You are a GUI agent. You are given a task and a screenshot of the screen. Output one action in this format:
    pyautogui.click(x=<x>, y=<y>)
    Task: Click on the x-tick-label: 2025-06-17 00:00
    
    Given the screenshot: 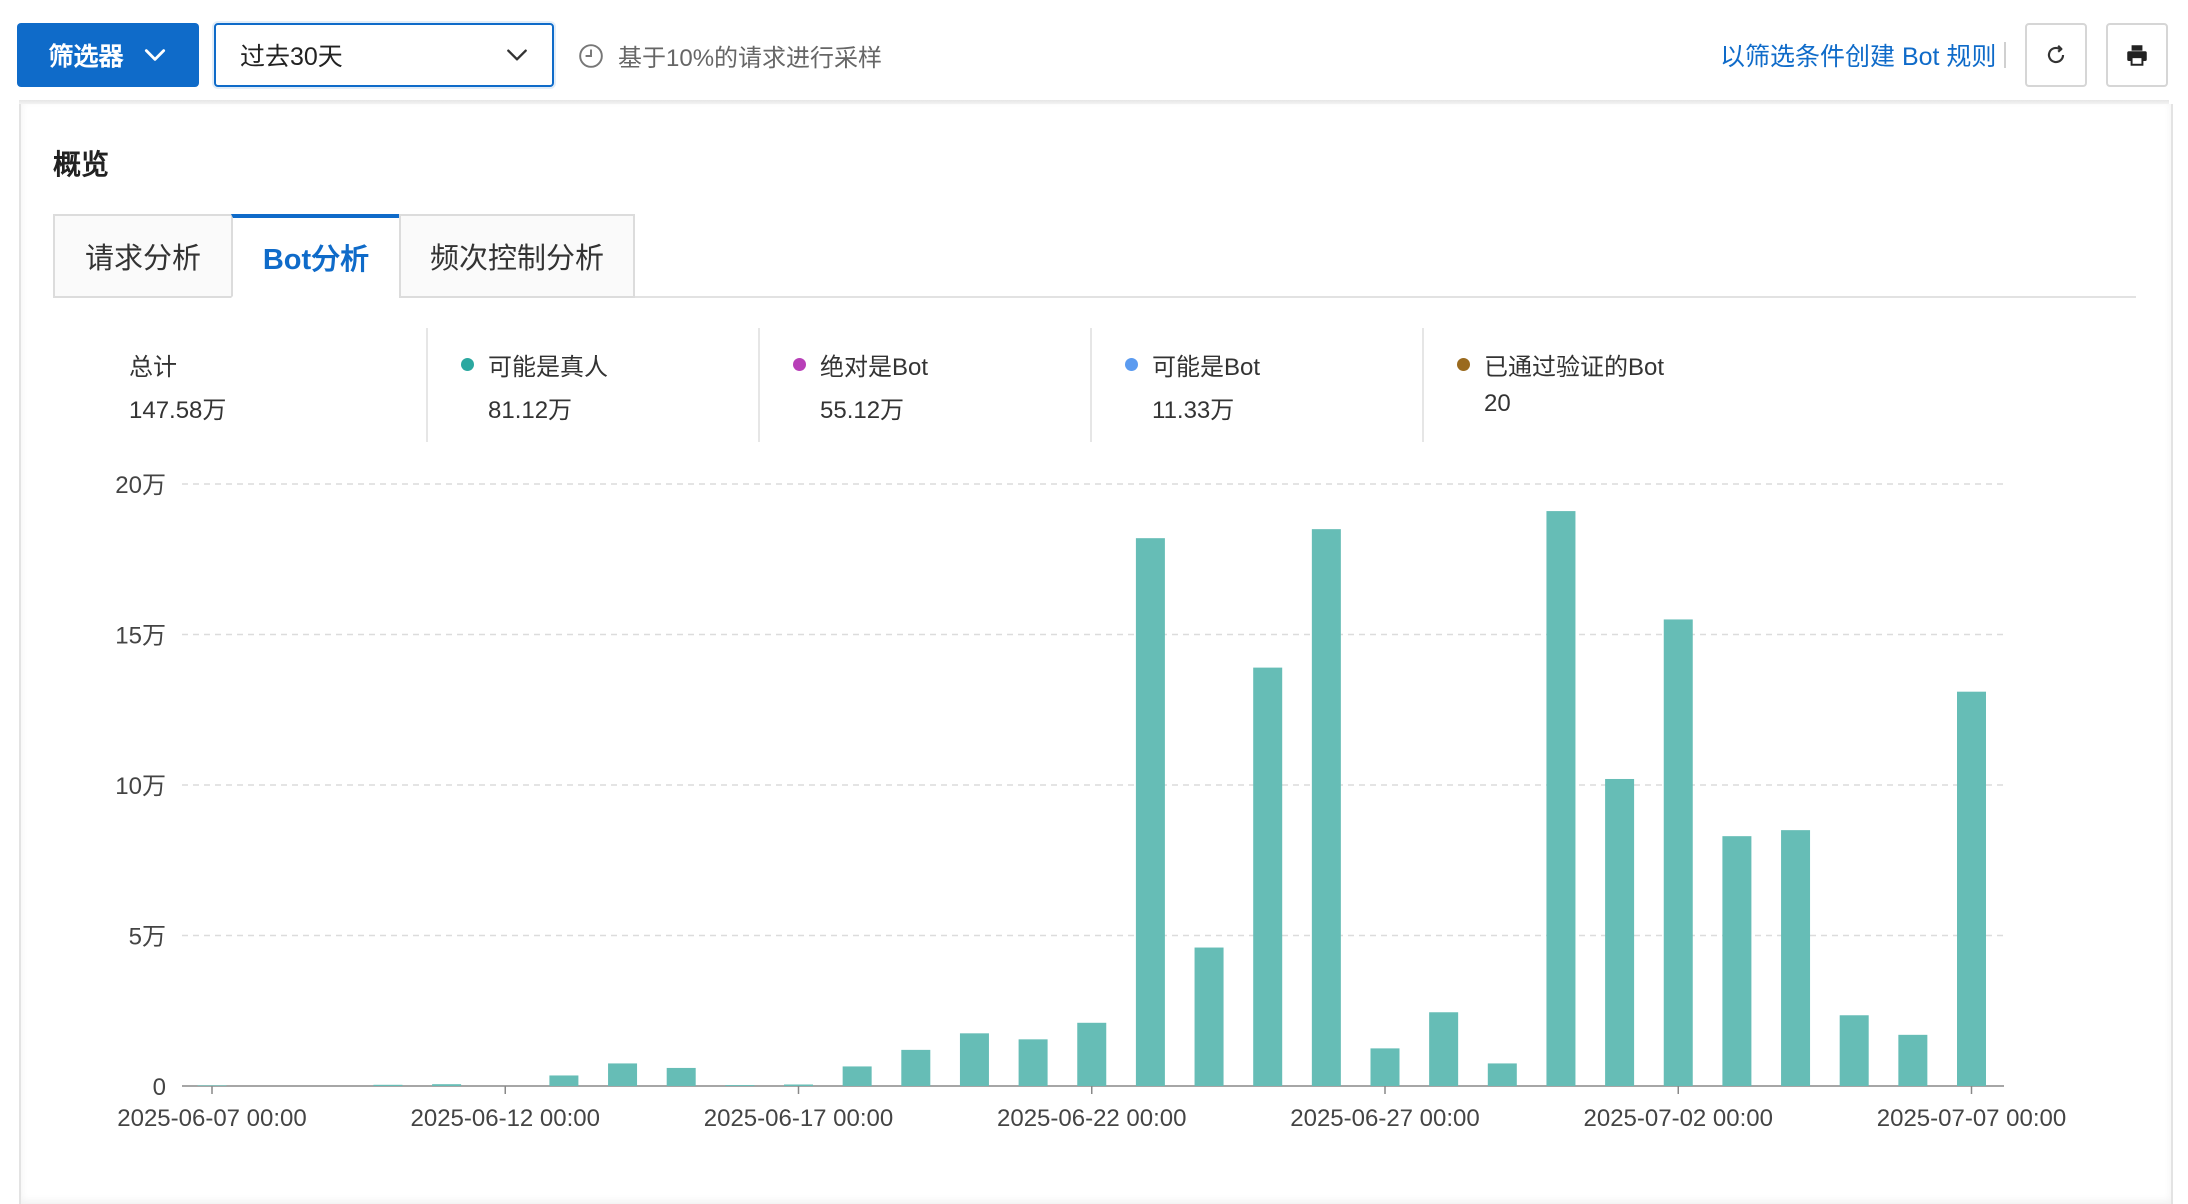 What is the action you would take?
    pyautogui.click(x=799, y=1118)
    